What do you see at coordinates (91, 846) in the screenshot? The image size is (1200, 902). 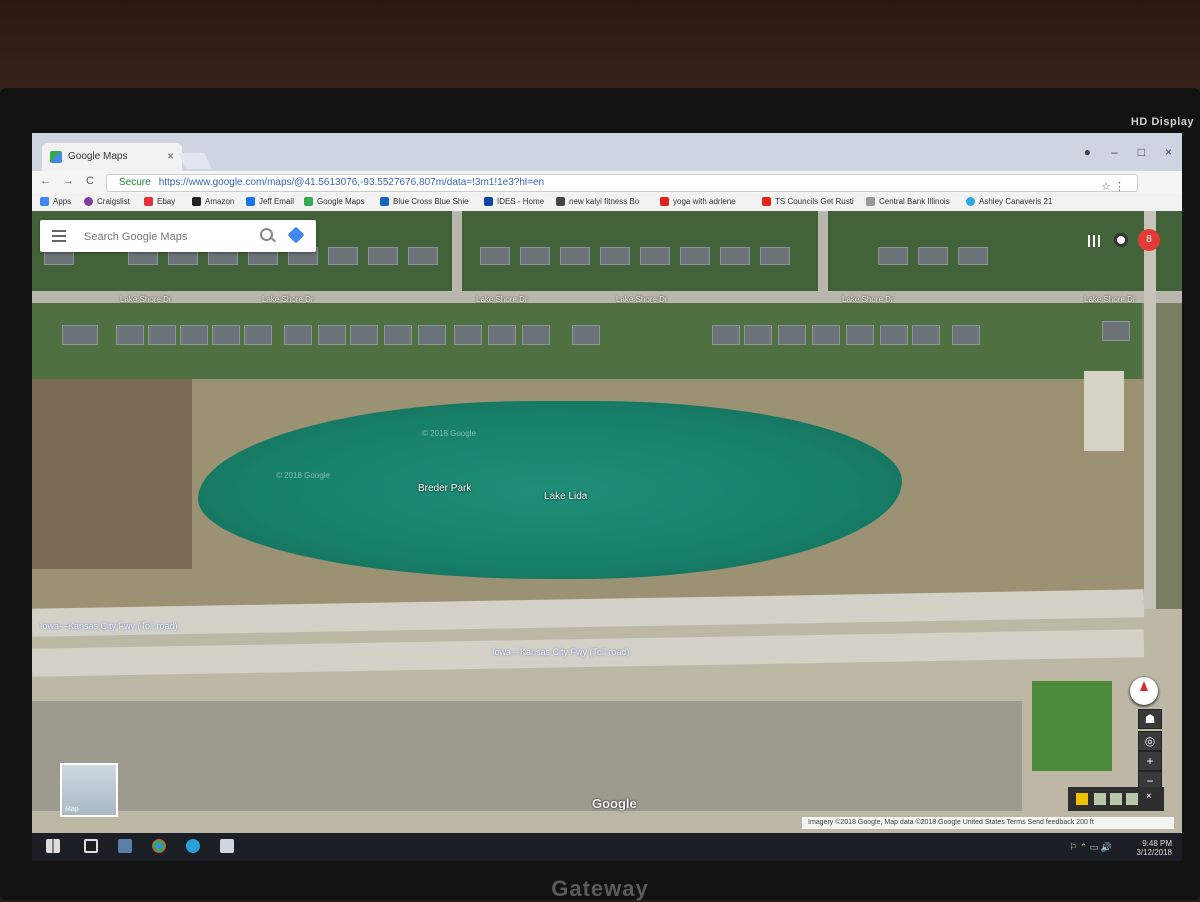 I see `task-view-icon` at bounding box center [91, 846].